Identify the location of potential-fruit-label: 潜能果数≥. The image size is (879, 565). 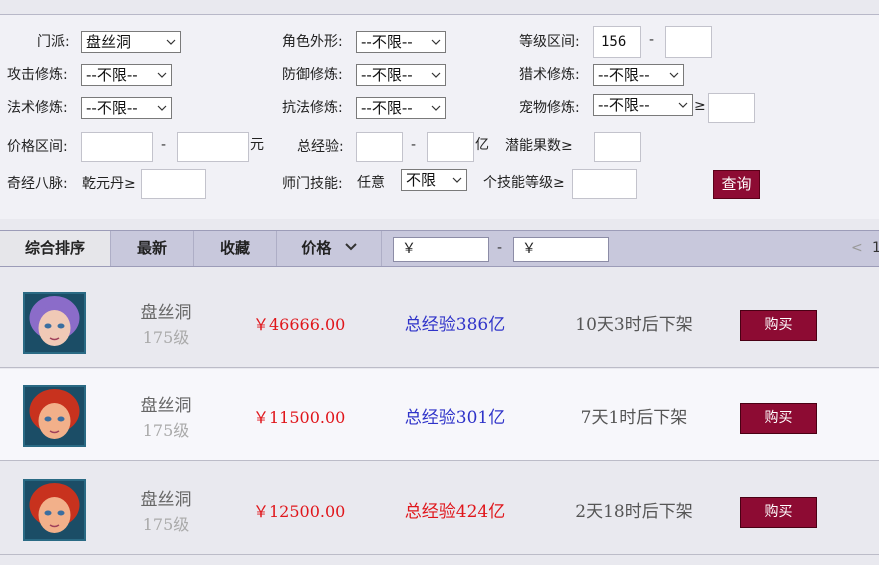
(539, 146).